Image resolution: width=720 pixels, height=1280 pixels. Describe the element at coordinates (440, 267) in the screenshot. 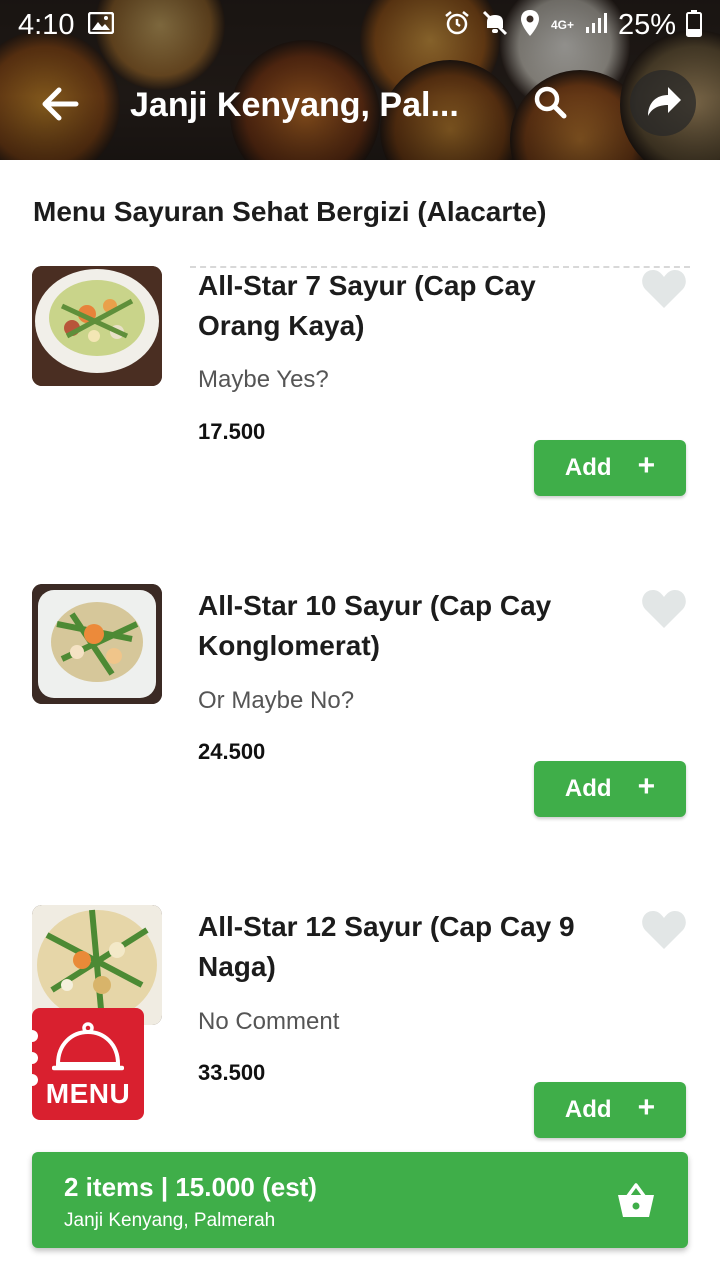

I see `section-divider` at that location.